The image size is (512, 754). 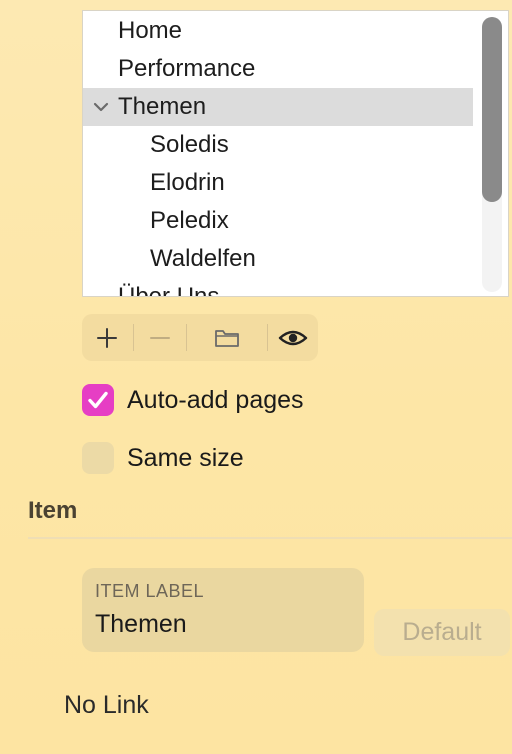 I want to click on checkmark-icon, so click(x=98, y=400).